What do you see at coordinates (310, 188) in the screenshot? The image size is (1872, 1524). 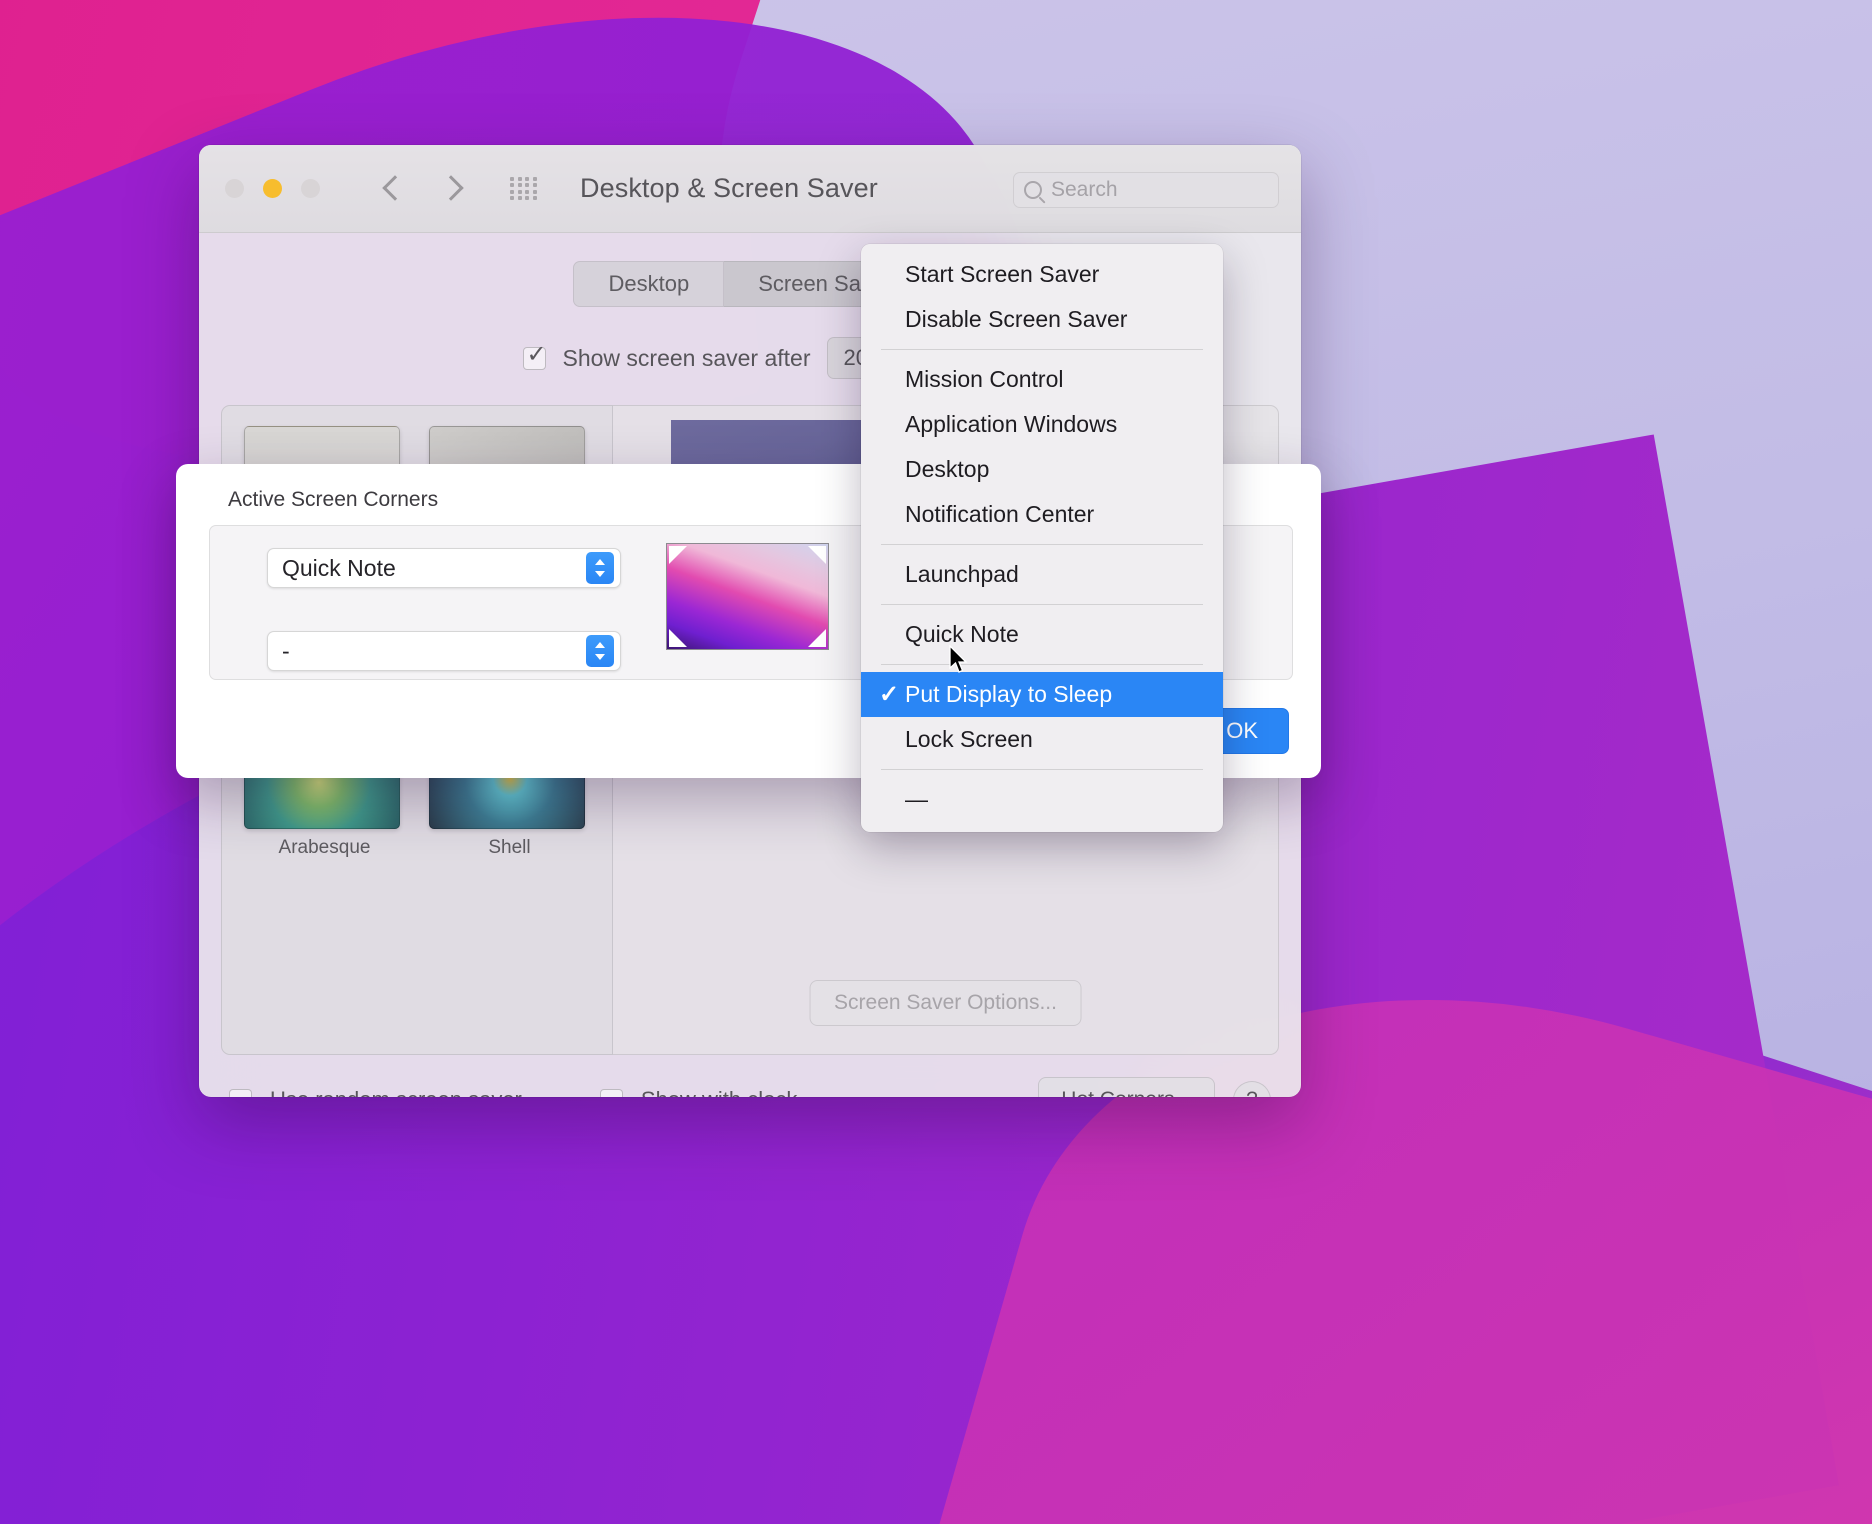 I see `zoom-button` at bounding box center [310, 188].